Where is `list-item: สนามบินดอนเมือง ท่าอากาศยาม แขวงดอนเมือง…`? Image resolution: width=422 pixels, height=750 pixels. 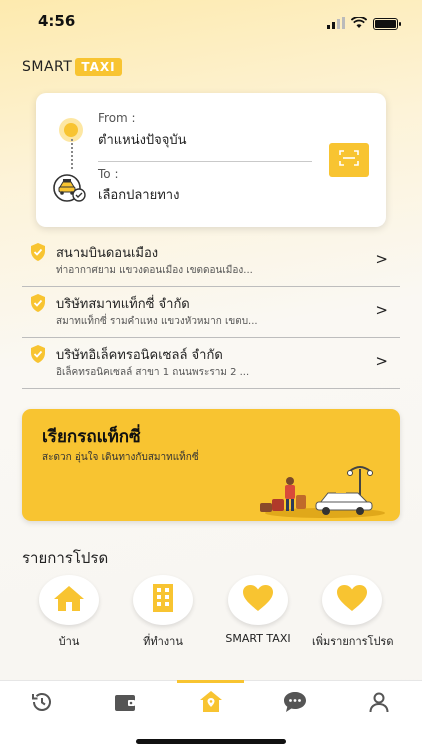
list-item: สนามบินดอนเมือง ท่าอากาศยาม แขวงดอนเมือง… is located at coordinates (211, 261).